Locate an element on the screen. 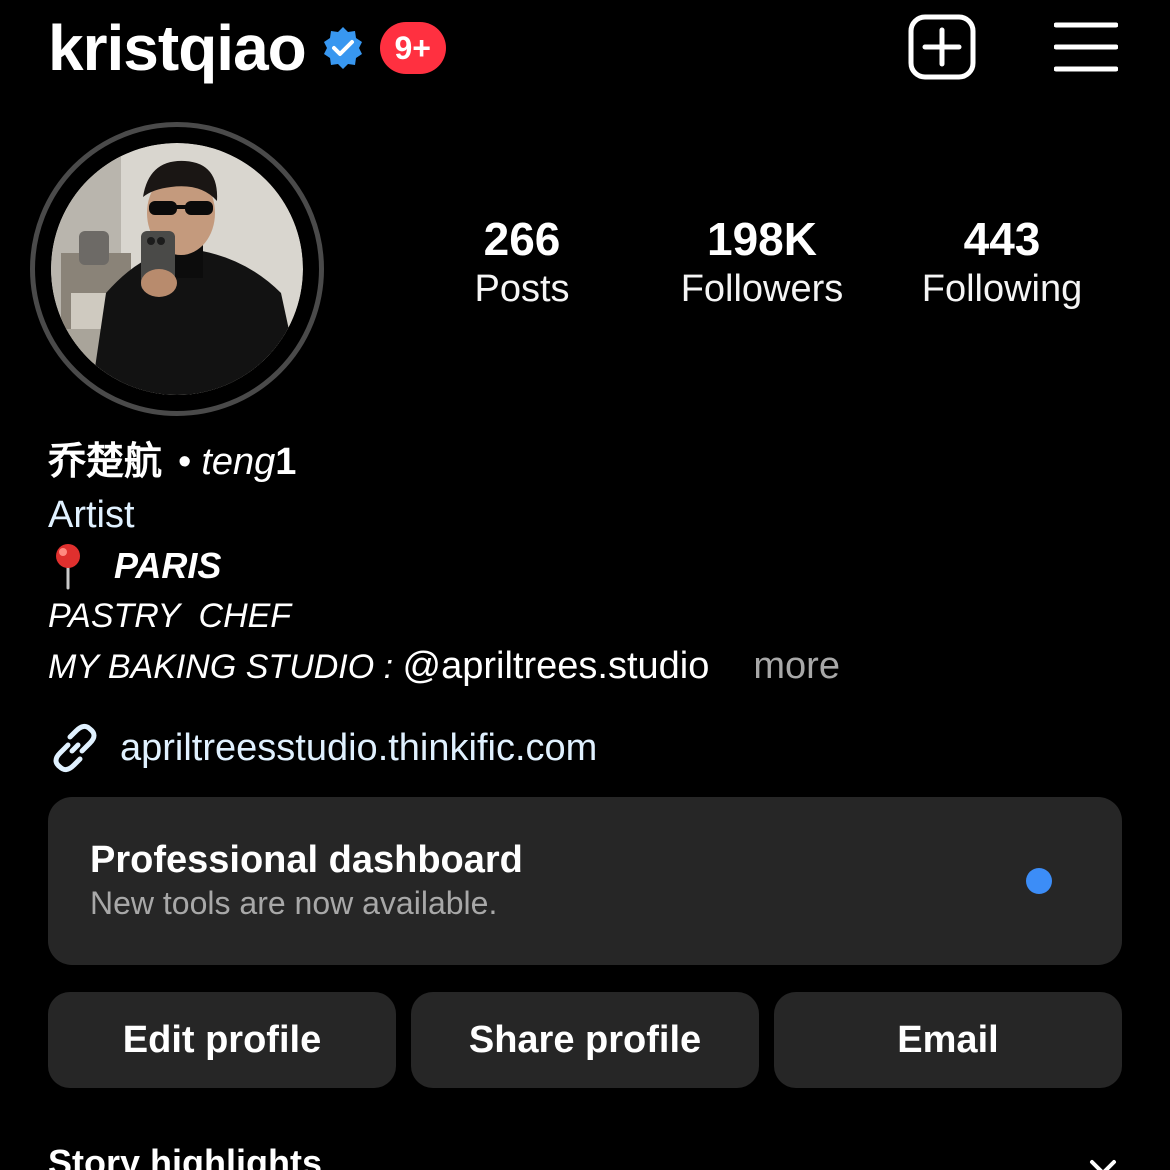 The image size is (1170, 1170). posts-count: 266 is located at coordinates (522, 239).